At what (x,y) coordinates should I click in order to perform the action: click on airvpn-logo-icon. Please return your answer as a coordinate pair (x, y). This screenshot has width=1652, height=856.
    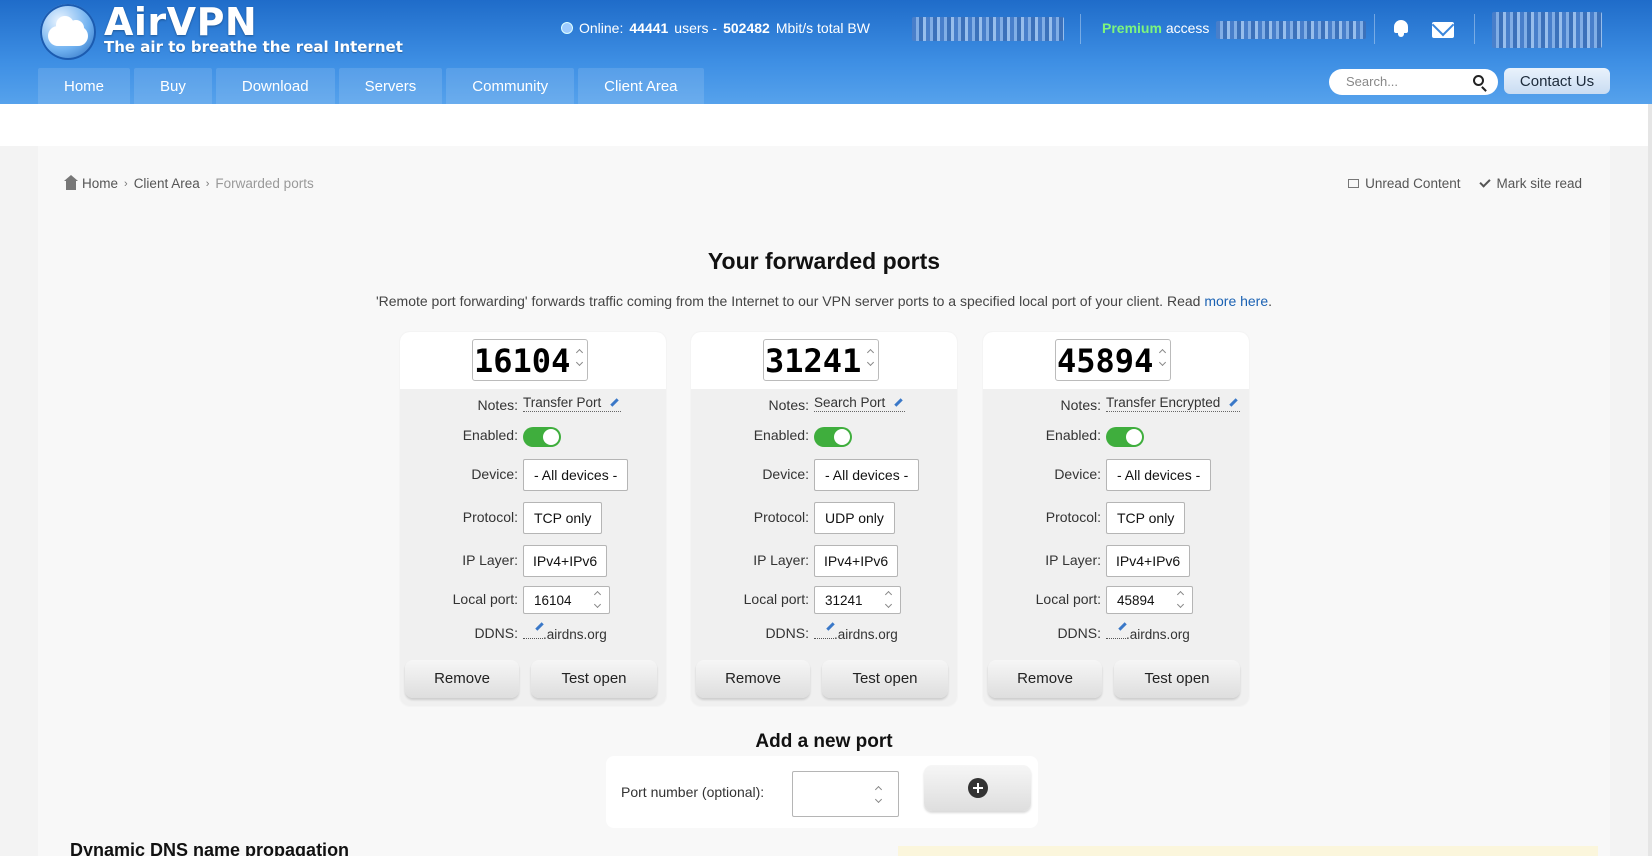
    Looking at the image, I should click on (68, 32).